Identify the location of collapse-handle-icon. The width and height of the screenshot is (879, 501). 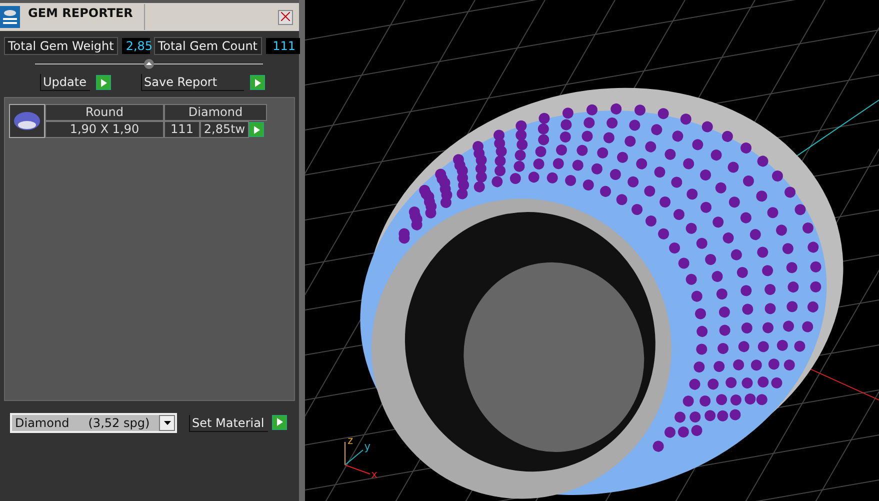
(149, 64).